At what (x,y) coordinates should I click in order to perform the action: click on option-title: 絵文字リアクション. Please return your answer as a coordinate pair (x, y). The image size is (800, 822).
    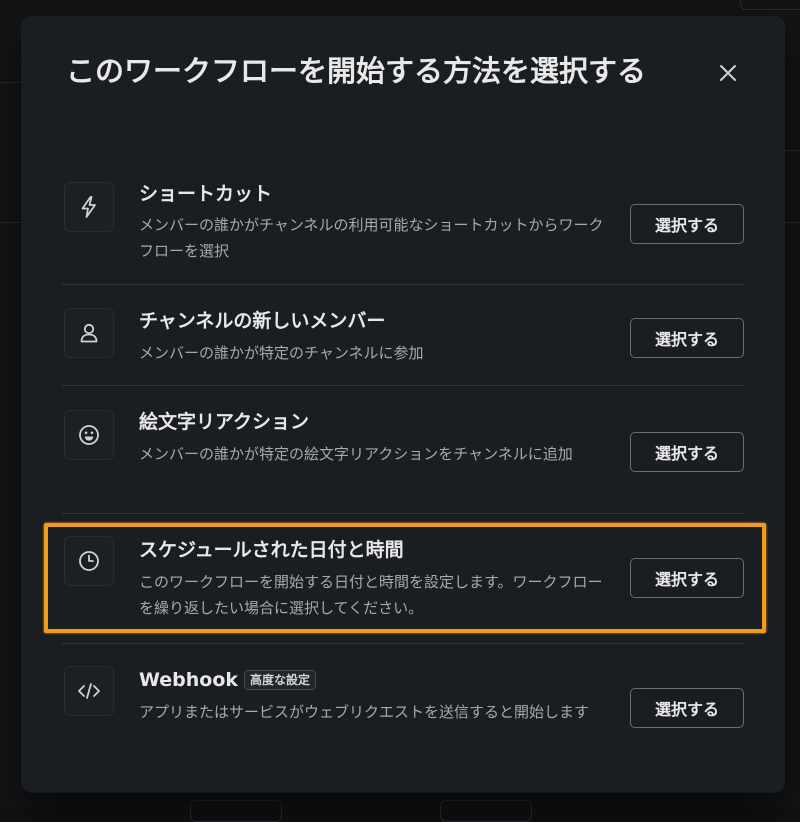
    Looking at the image, I should click on (224, 422).